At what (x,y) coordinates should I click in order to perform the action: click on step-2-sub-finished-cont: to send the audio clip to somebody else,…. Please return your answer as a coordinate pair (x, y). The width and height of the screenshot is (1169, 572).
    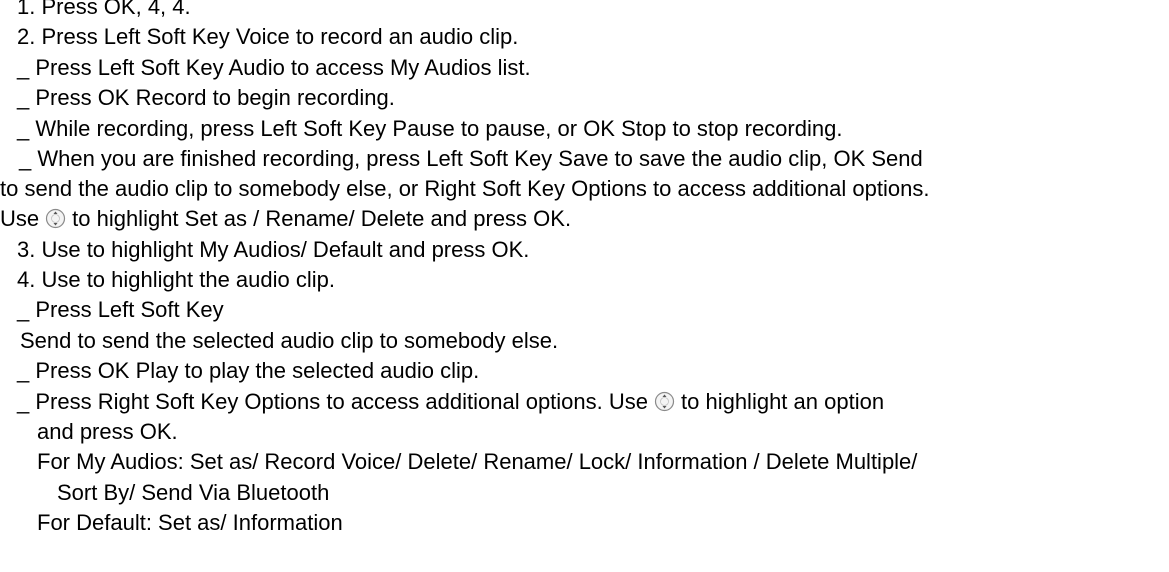
    Looking at the image, I should click on (465, 188).